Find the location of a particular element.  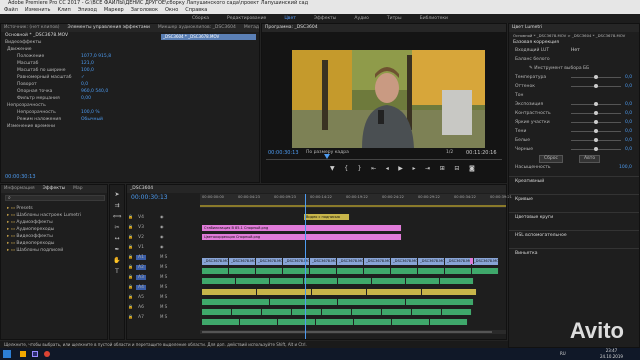

effect-row-value: 1077,0 915,8 is located at coordinates (96, 56).